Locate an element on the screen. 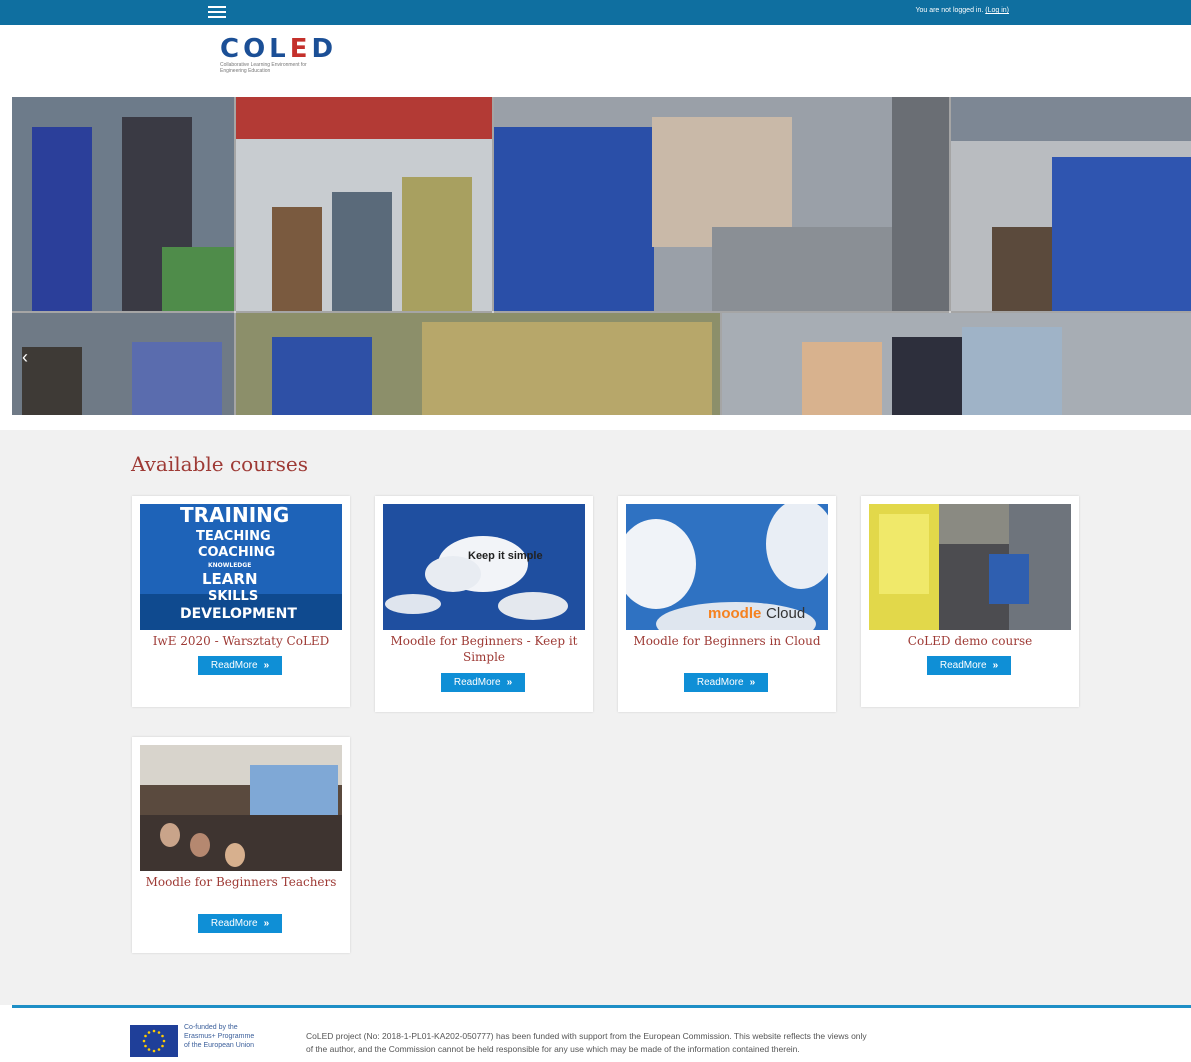 This screenshot has height=1062, width=1191. hamburger-menu-icon is located at coordinates (217, 12).